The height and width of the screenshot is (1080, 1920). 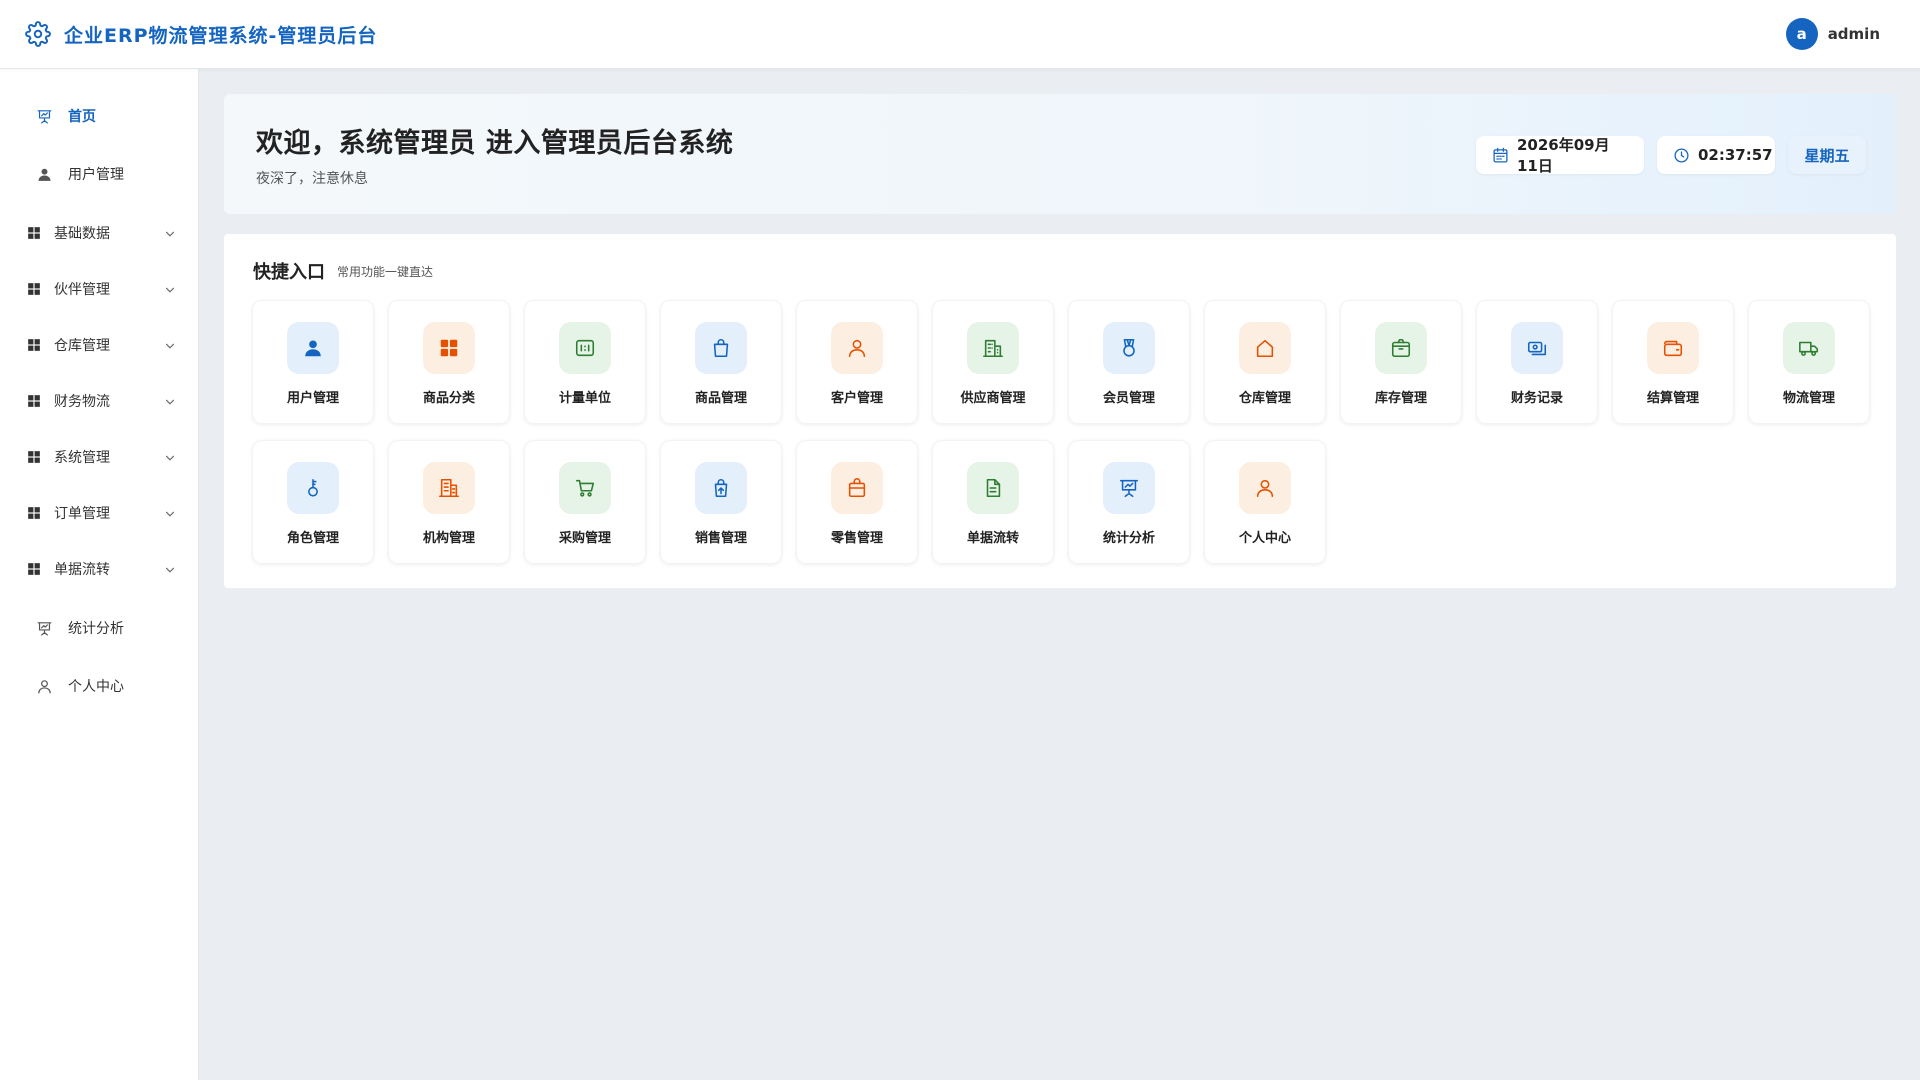 I want to click on sidebar-item-label: 首页, so click(x=82, y=117).